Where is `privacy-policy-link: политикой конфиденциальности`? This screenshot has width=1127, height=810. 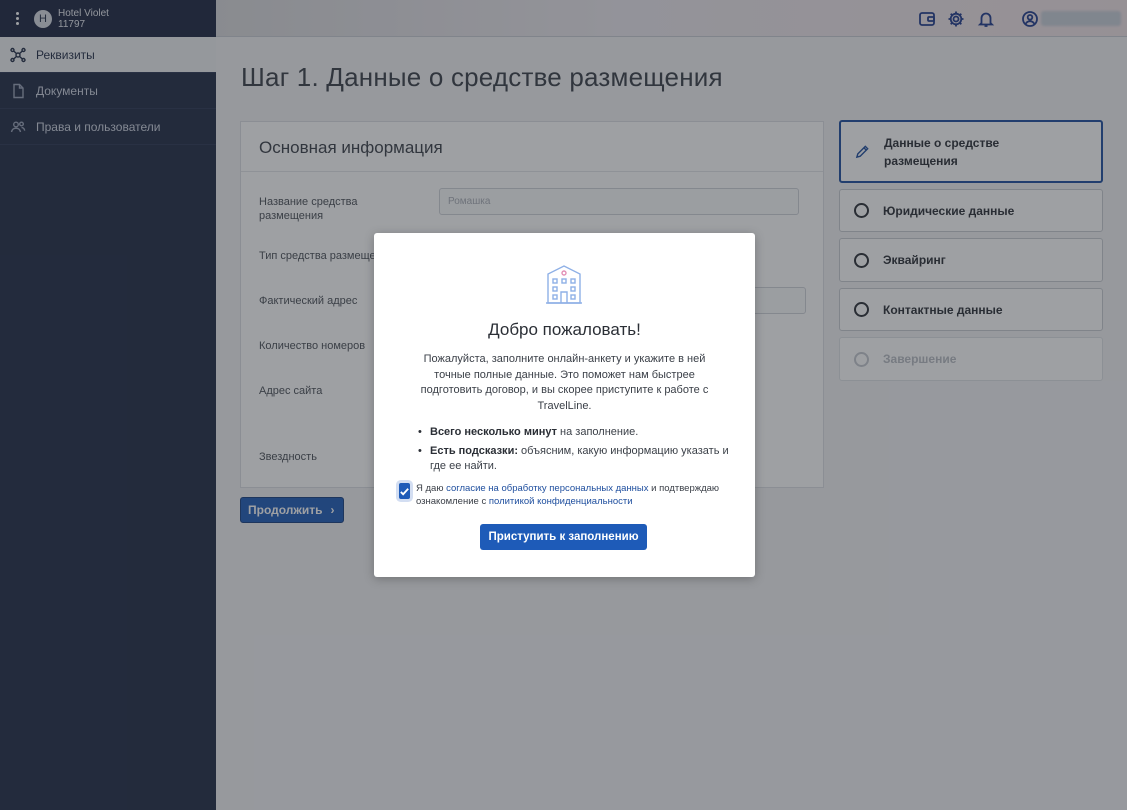
privacy-policy-link: политикой конфиденциальности is located at coordinates (561, 501).